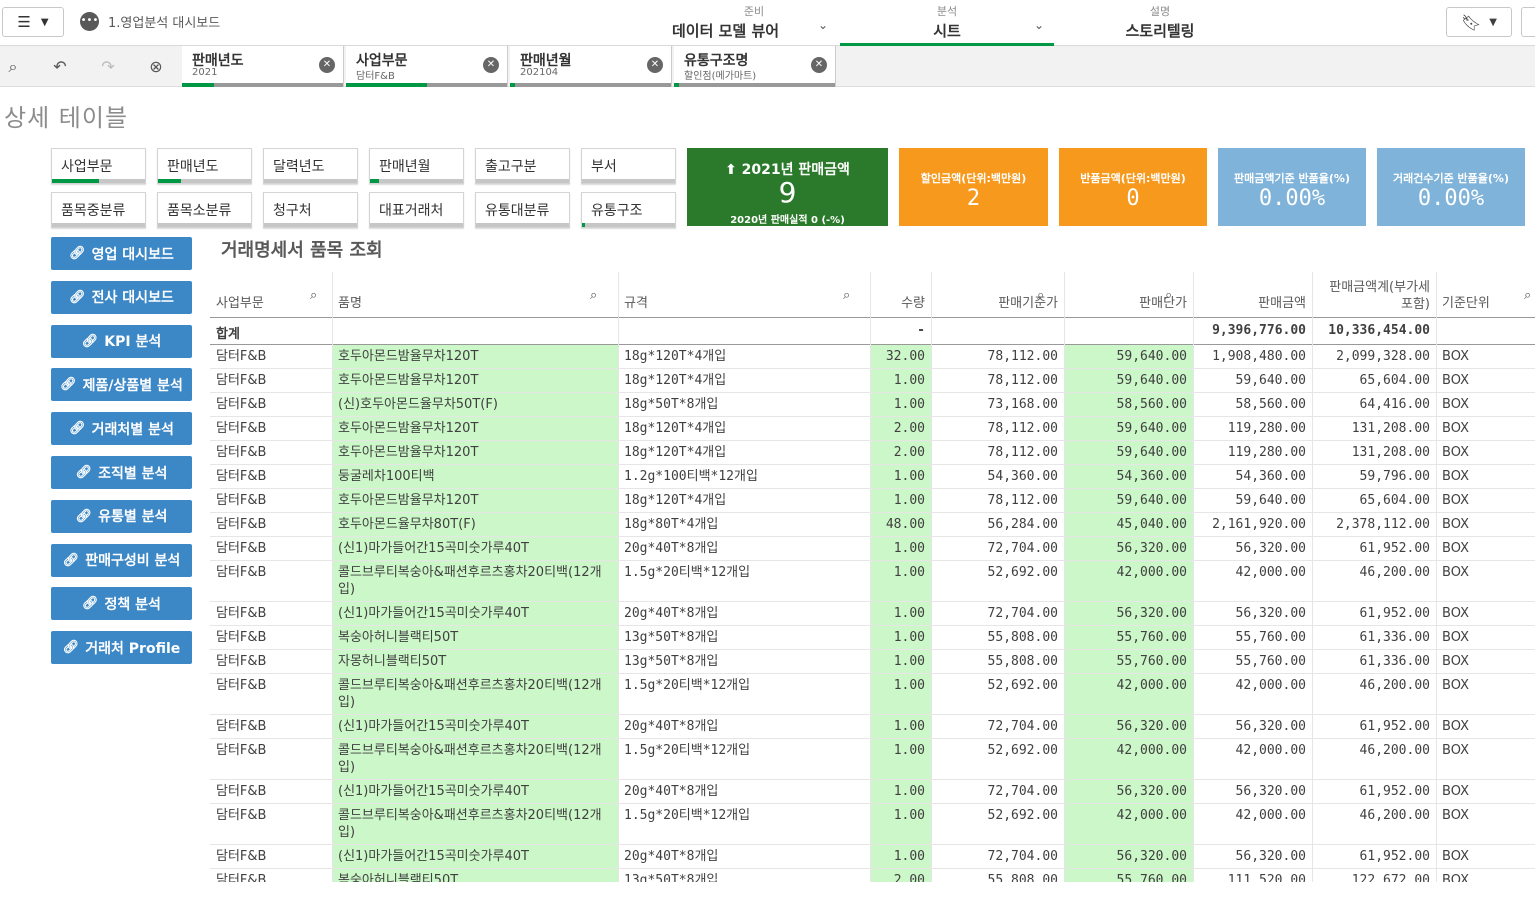  Describe the element at coordinates (475, 875) in the screenshot. I see `table-cell: 복숭아허니블랙티50T` at that location.